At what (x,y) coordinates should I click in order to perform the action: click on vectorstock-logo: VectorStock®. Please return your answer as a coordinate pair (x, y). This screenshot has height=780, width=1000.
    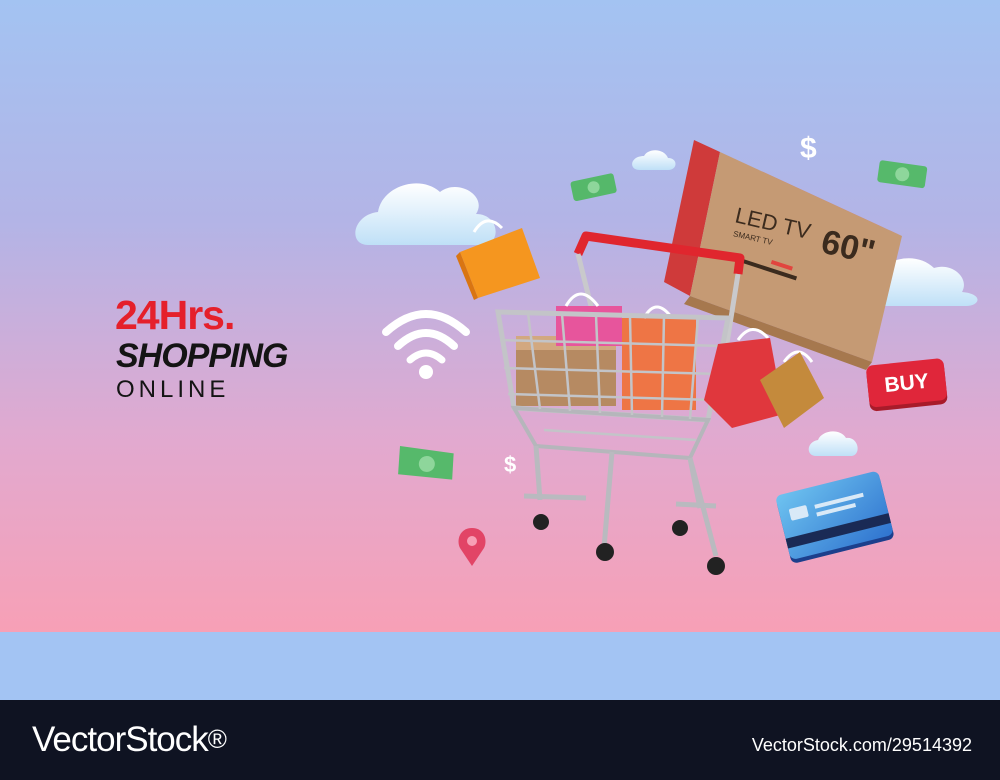
    Looking at the image, I should click on (129, 740).